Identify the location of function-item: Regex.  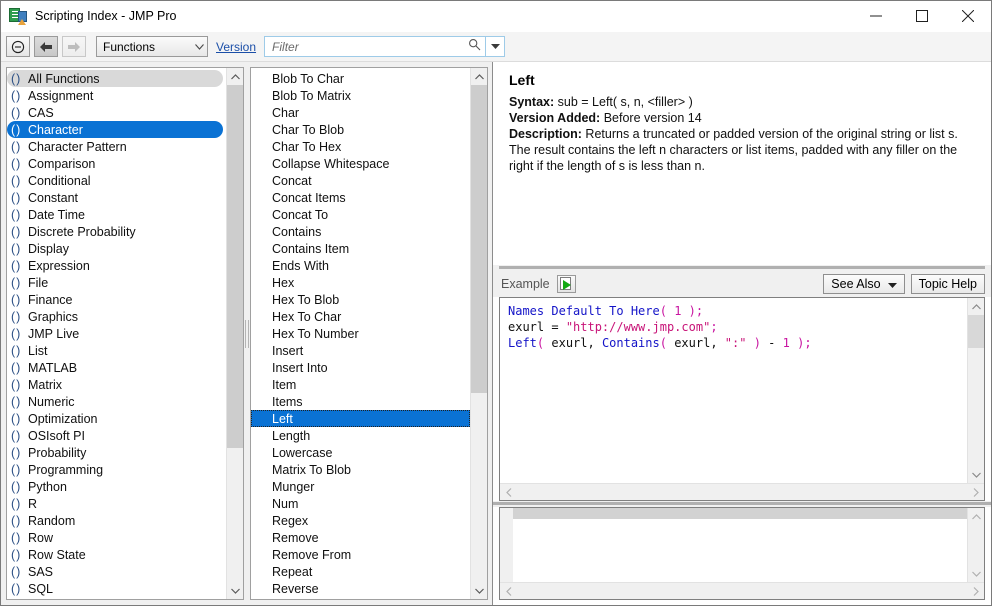
(360, 520).